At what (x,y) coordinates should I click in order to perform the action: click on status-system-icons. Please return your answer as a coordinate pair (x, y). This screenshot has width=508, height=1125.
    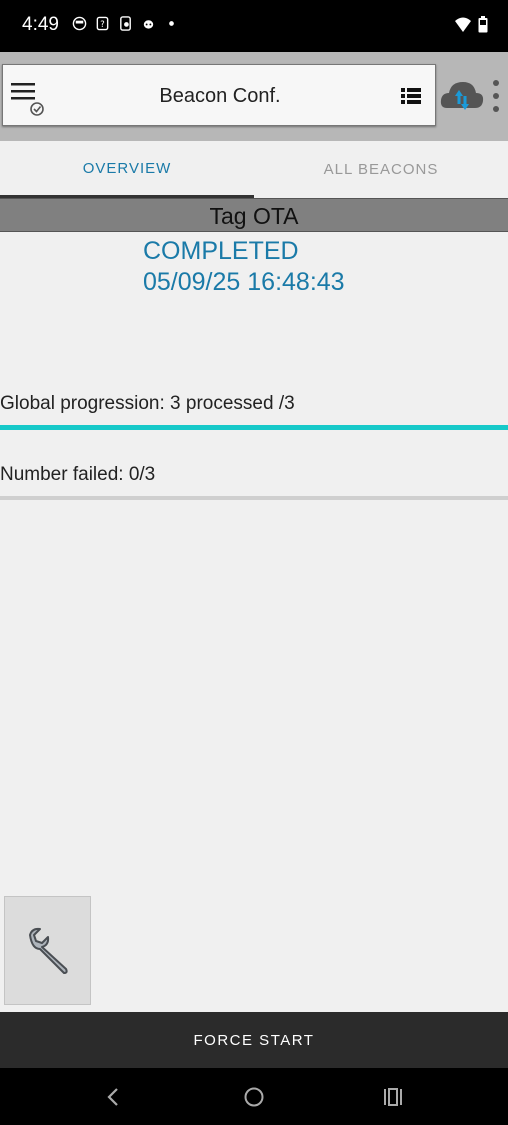
    Looking at the image, I should click on (471, 24).